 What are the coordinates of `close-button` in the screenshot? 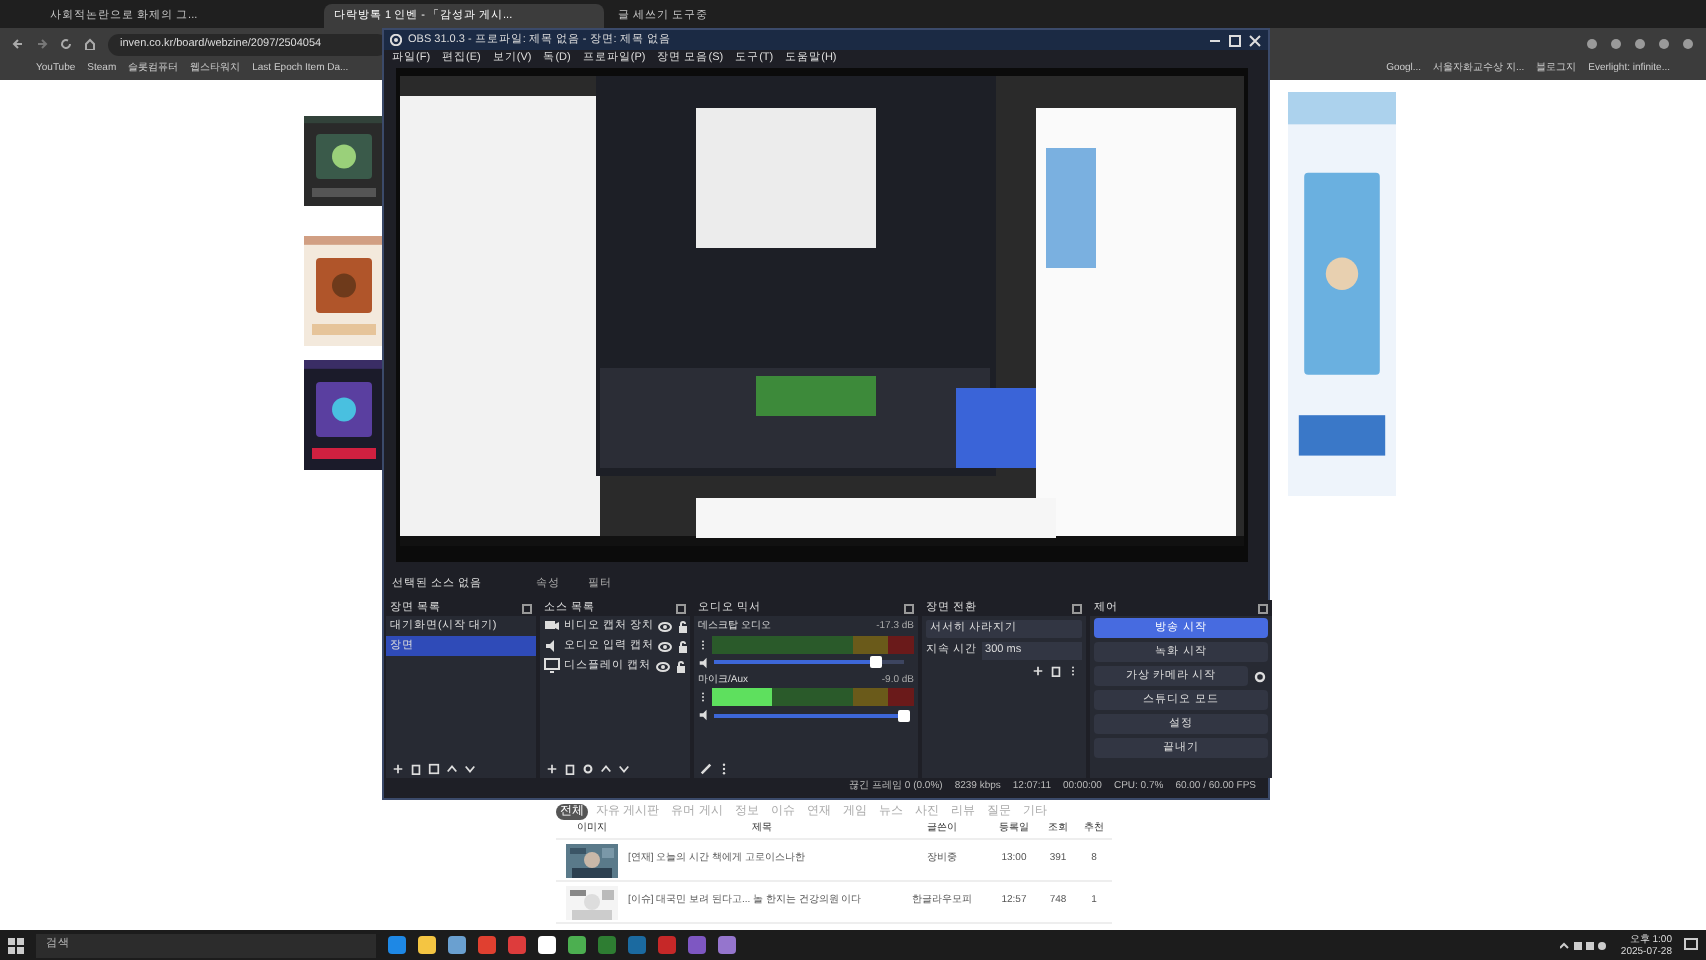 It's located at (1255, 40).